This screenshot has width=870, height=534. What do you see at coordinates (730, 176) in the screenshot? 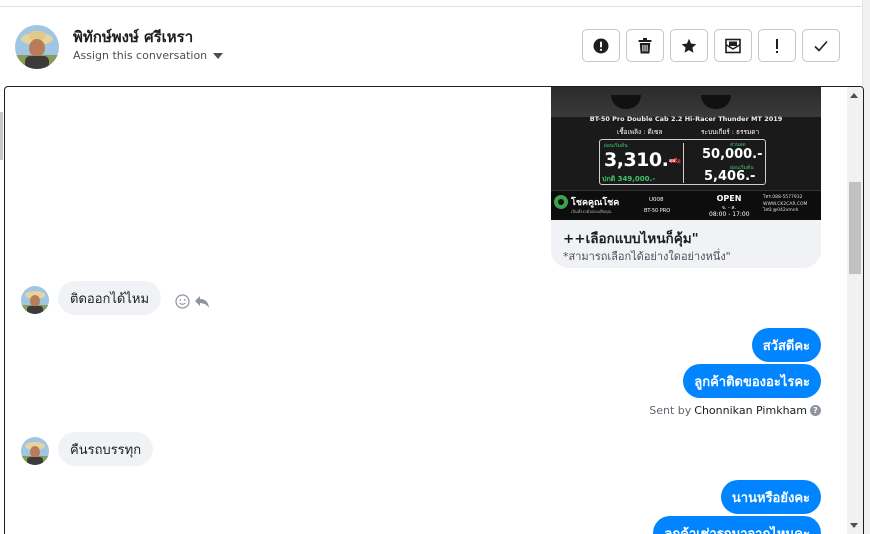
I see `second-price: 5,406.-` at bounding box center [730, 176].